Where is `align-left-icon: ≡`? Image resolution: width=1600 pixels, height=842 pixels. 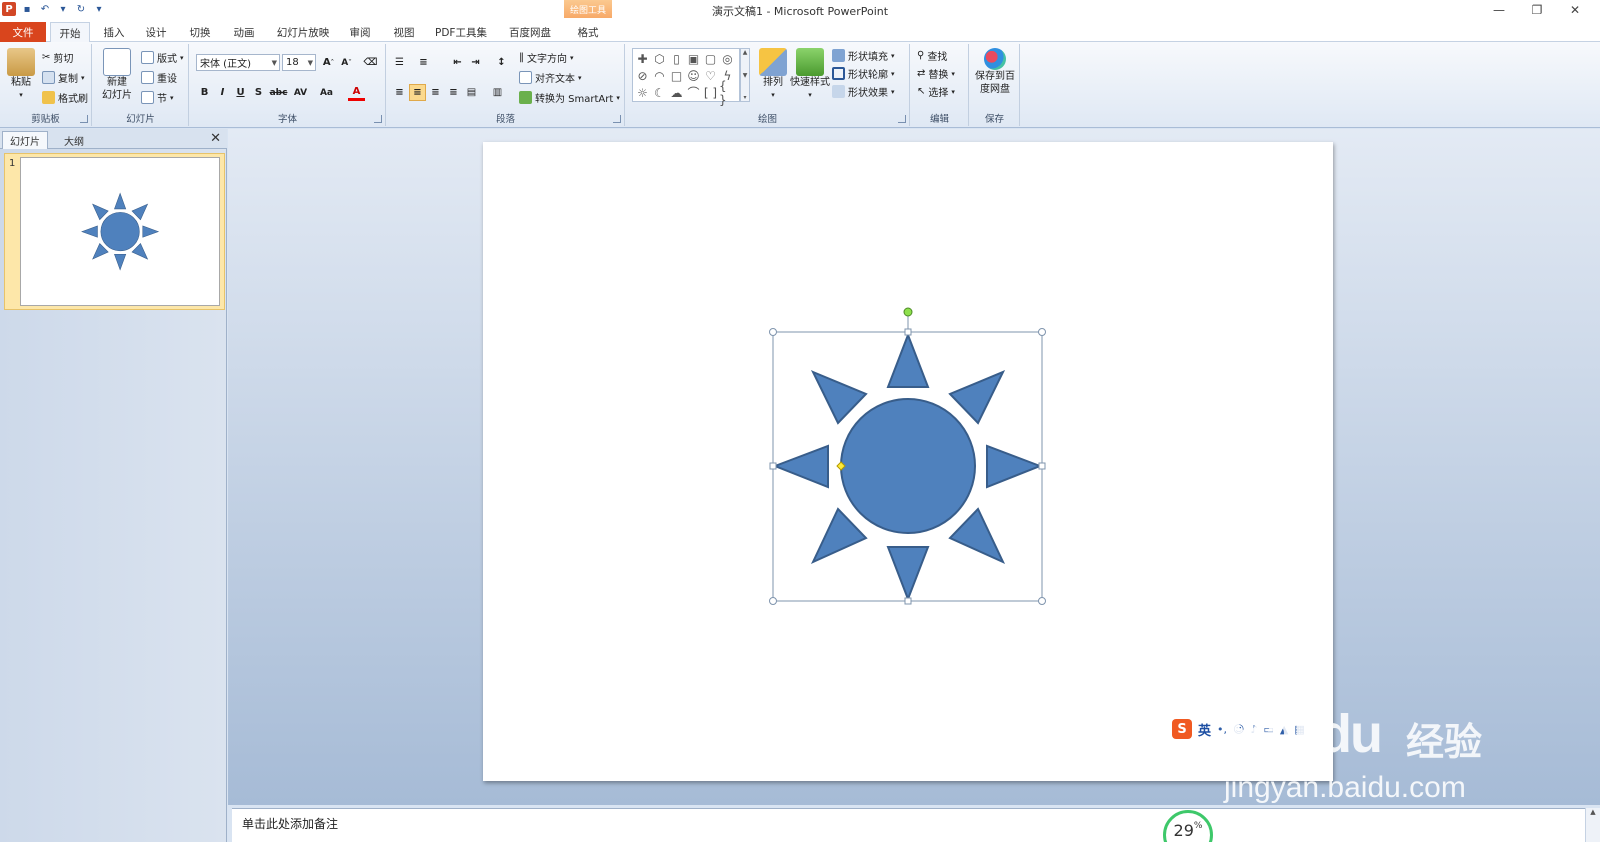
align-left-icon: ≡ is located at coordinates (399, 92).